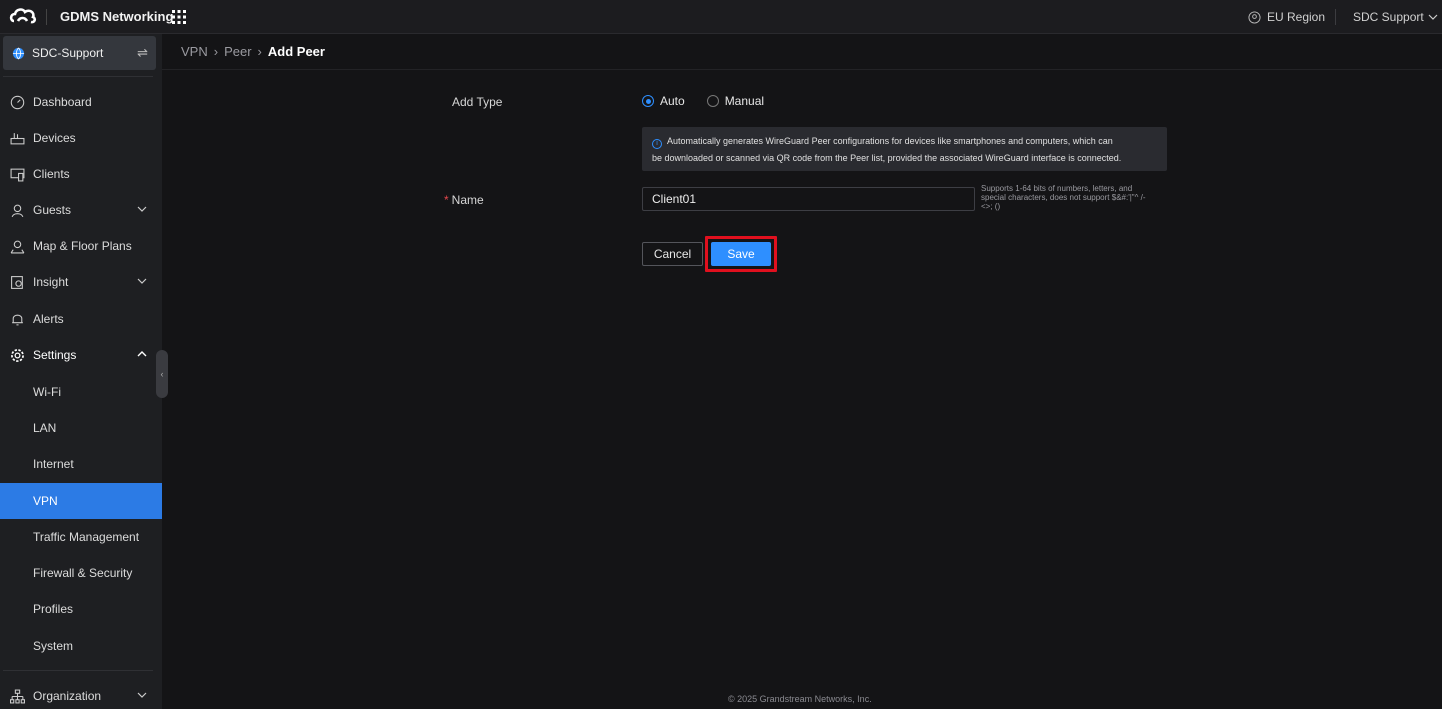 This screenshot has height=709, width=1442. I want to click on sidebar-item-label: Alerts, so click(48, 319).